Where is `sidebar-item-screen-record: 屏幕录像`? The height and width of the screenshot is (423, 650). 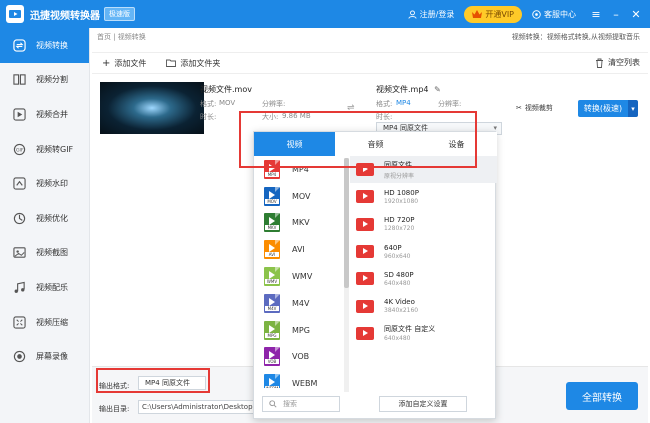
sidebar-item-screen-record: 屏幕录像 is located at coordinates (44, 356).